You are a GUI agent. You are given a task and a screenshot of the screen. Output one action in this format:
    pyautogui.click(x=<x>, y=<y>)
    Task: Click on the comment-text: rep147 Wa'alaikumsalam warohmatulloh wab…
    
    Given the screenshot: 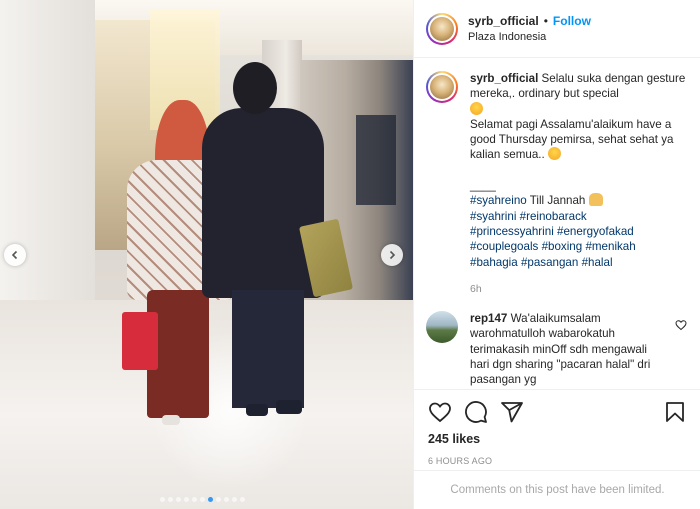 What is the action you would take?
    pyautogui.click(x=567, y=349)
    